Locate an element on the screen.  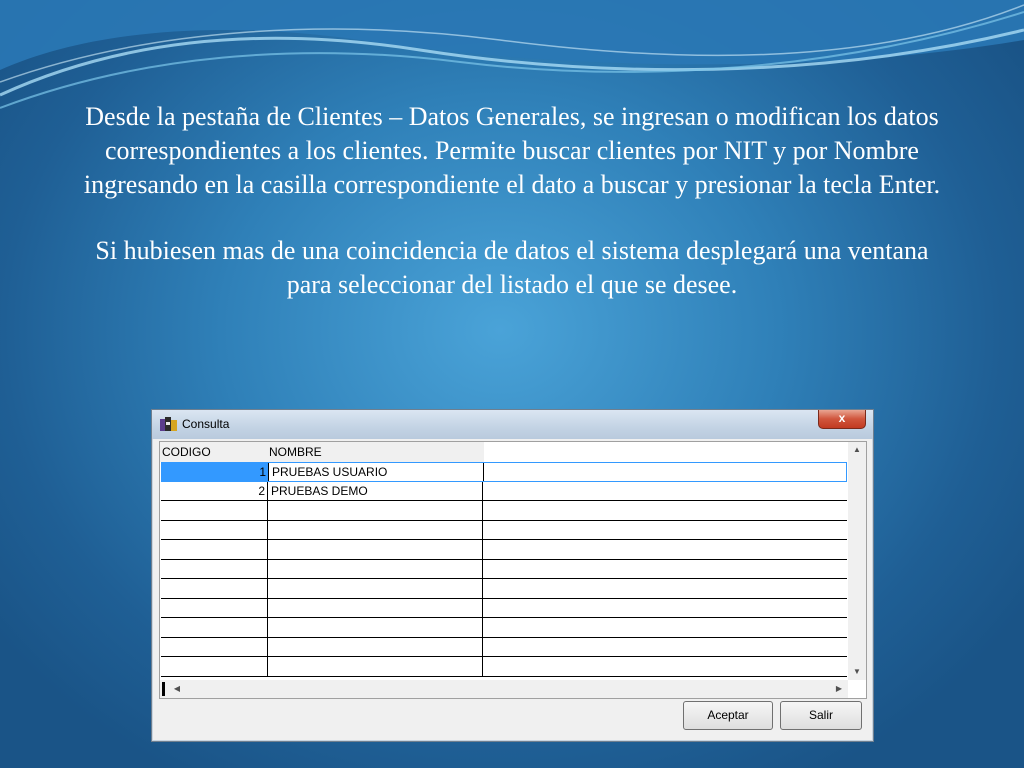
arrow-right-icon: ▶ is located at coordinates (839, 689).